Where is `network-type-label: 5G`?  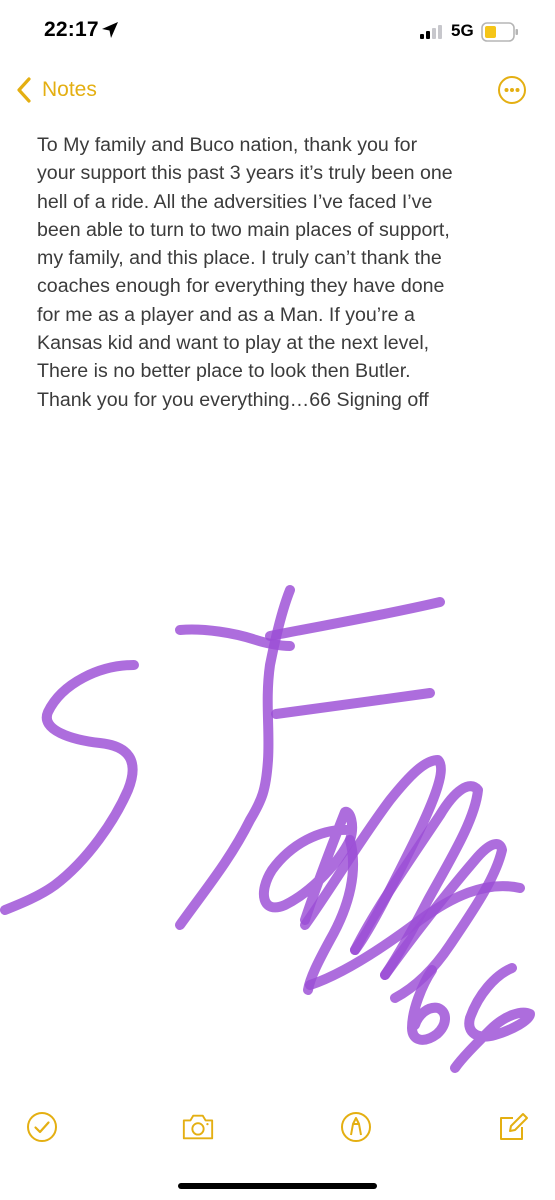
network-type-label: 5G is located at coordinates (462, 30).